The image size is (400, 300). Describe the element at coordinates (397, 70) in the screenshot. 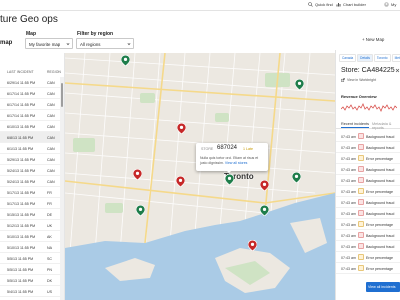

I see `close-icon` at that location.